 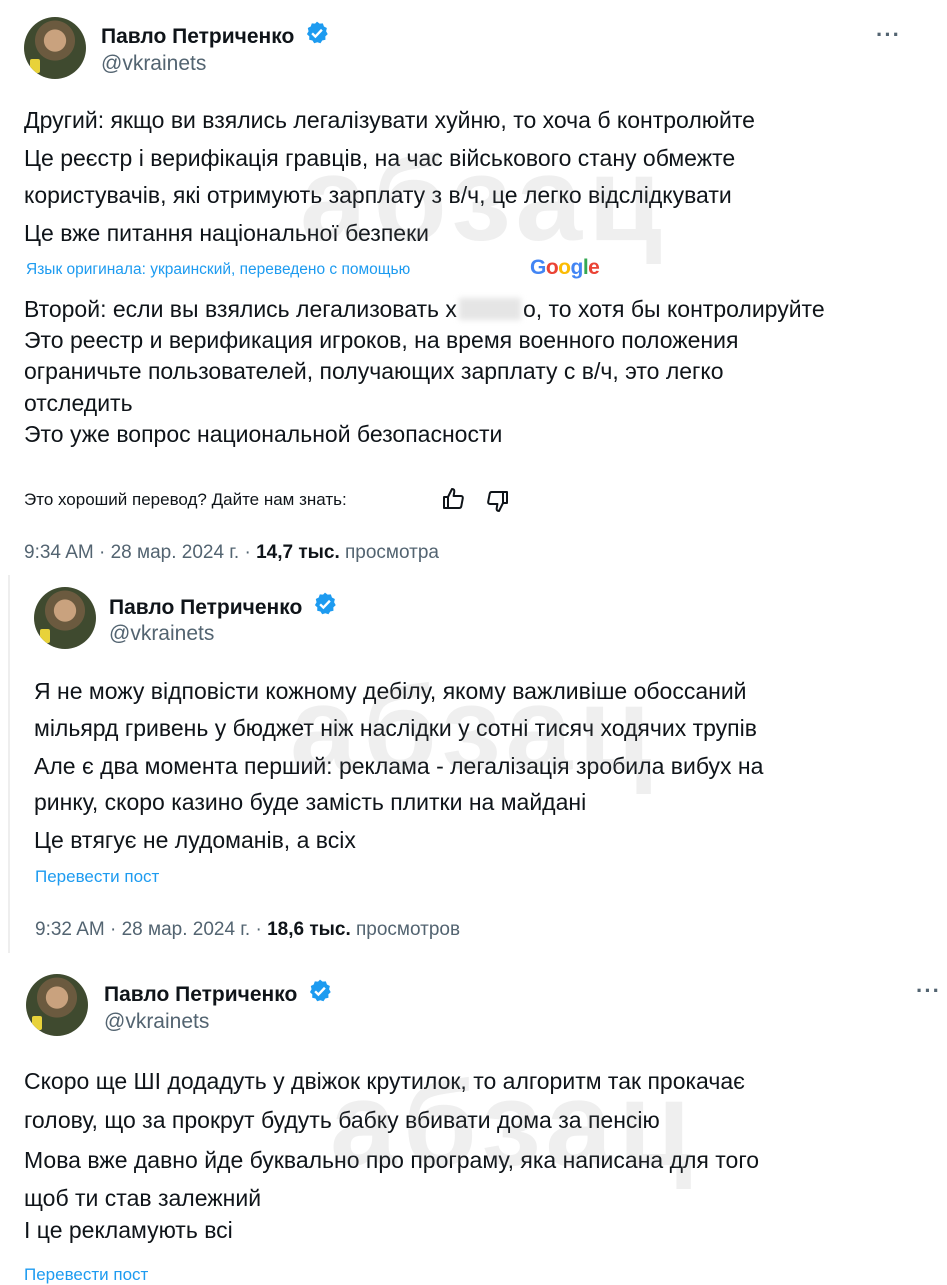 What do you see at coordinates (263, 434) in the screenshot?
I see `translated-text-line: Это уже вопрос национальной безопасности` at bounding box center [263, 434].